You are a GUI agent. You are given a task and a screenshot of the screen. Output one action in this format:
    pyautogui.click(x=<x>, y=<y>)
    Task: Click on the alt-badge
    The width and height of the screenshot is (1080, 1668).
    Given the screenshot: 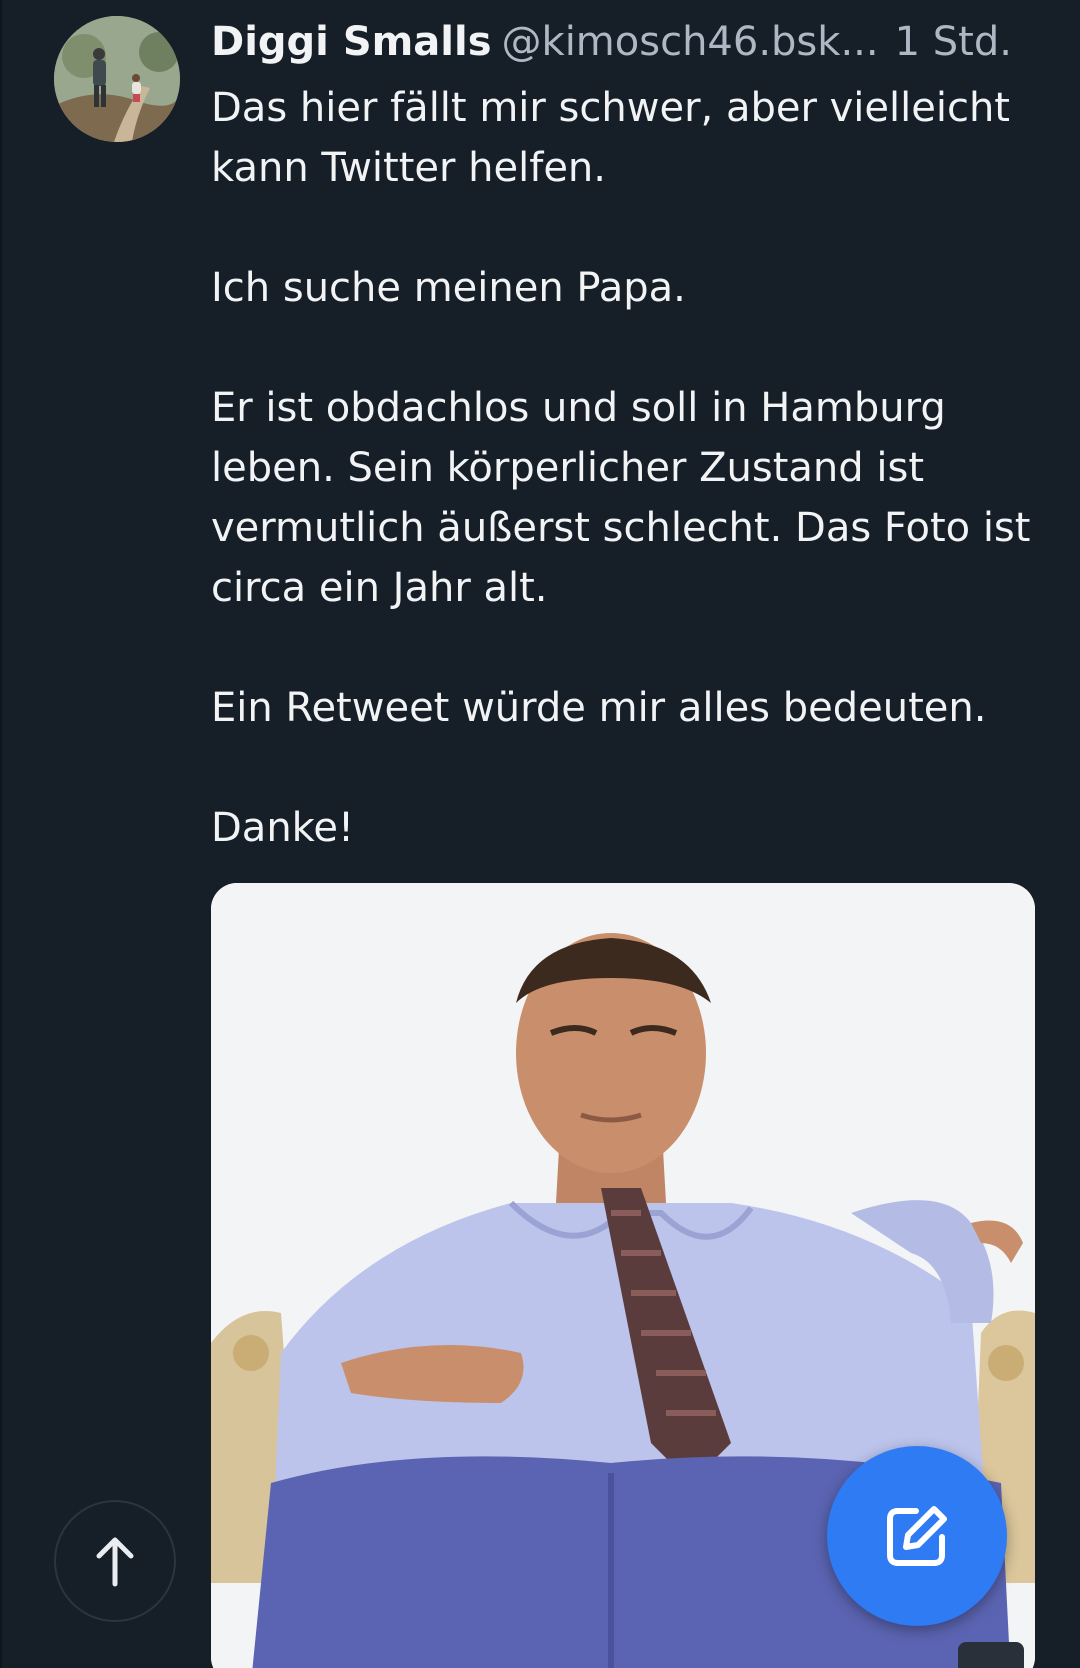 What is the action you would take?
    pyautogui.click(x=991, y=1655)
    